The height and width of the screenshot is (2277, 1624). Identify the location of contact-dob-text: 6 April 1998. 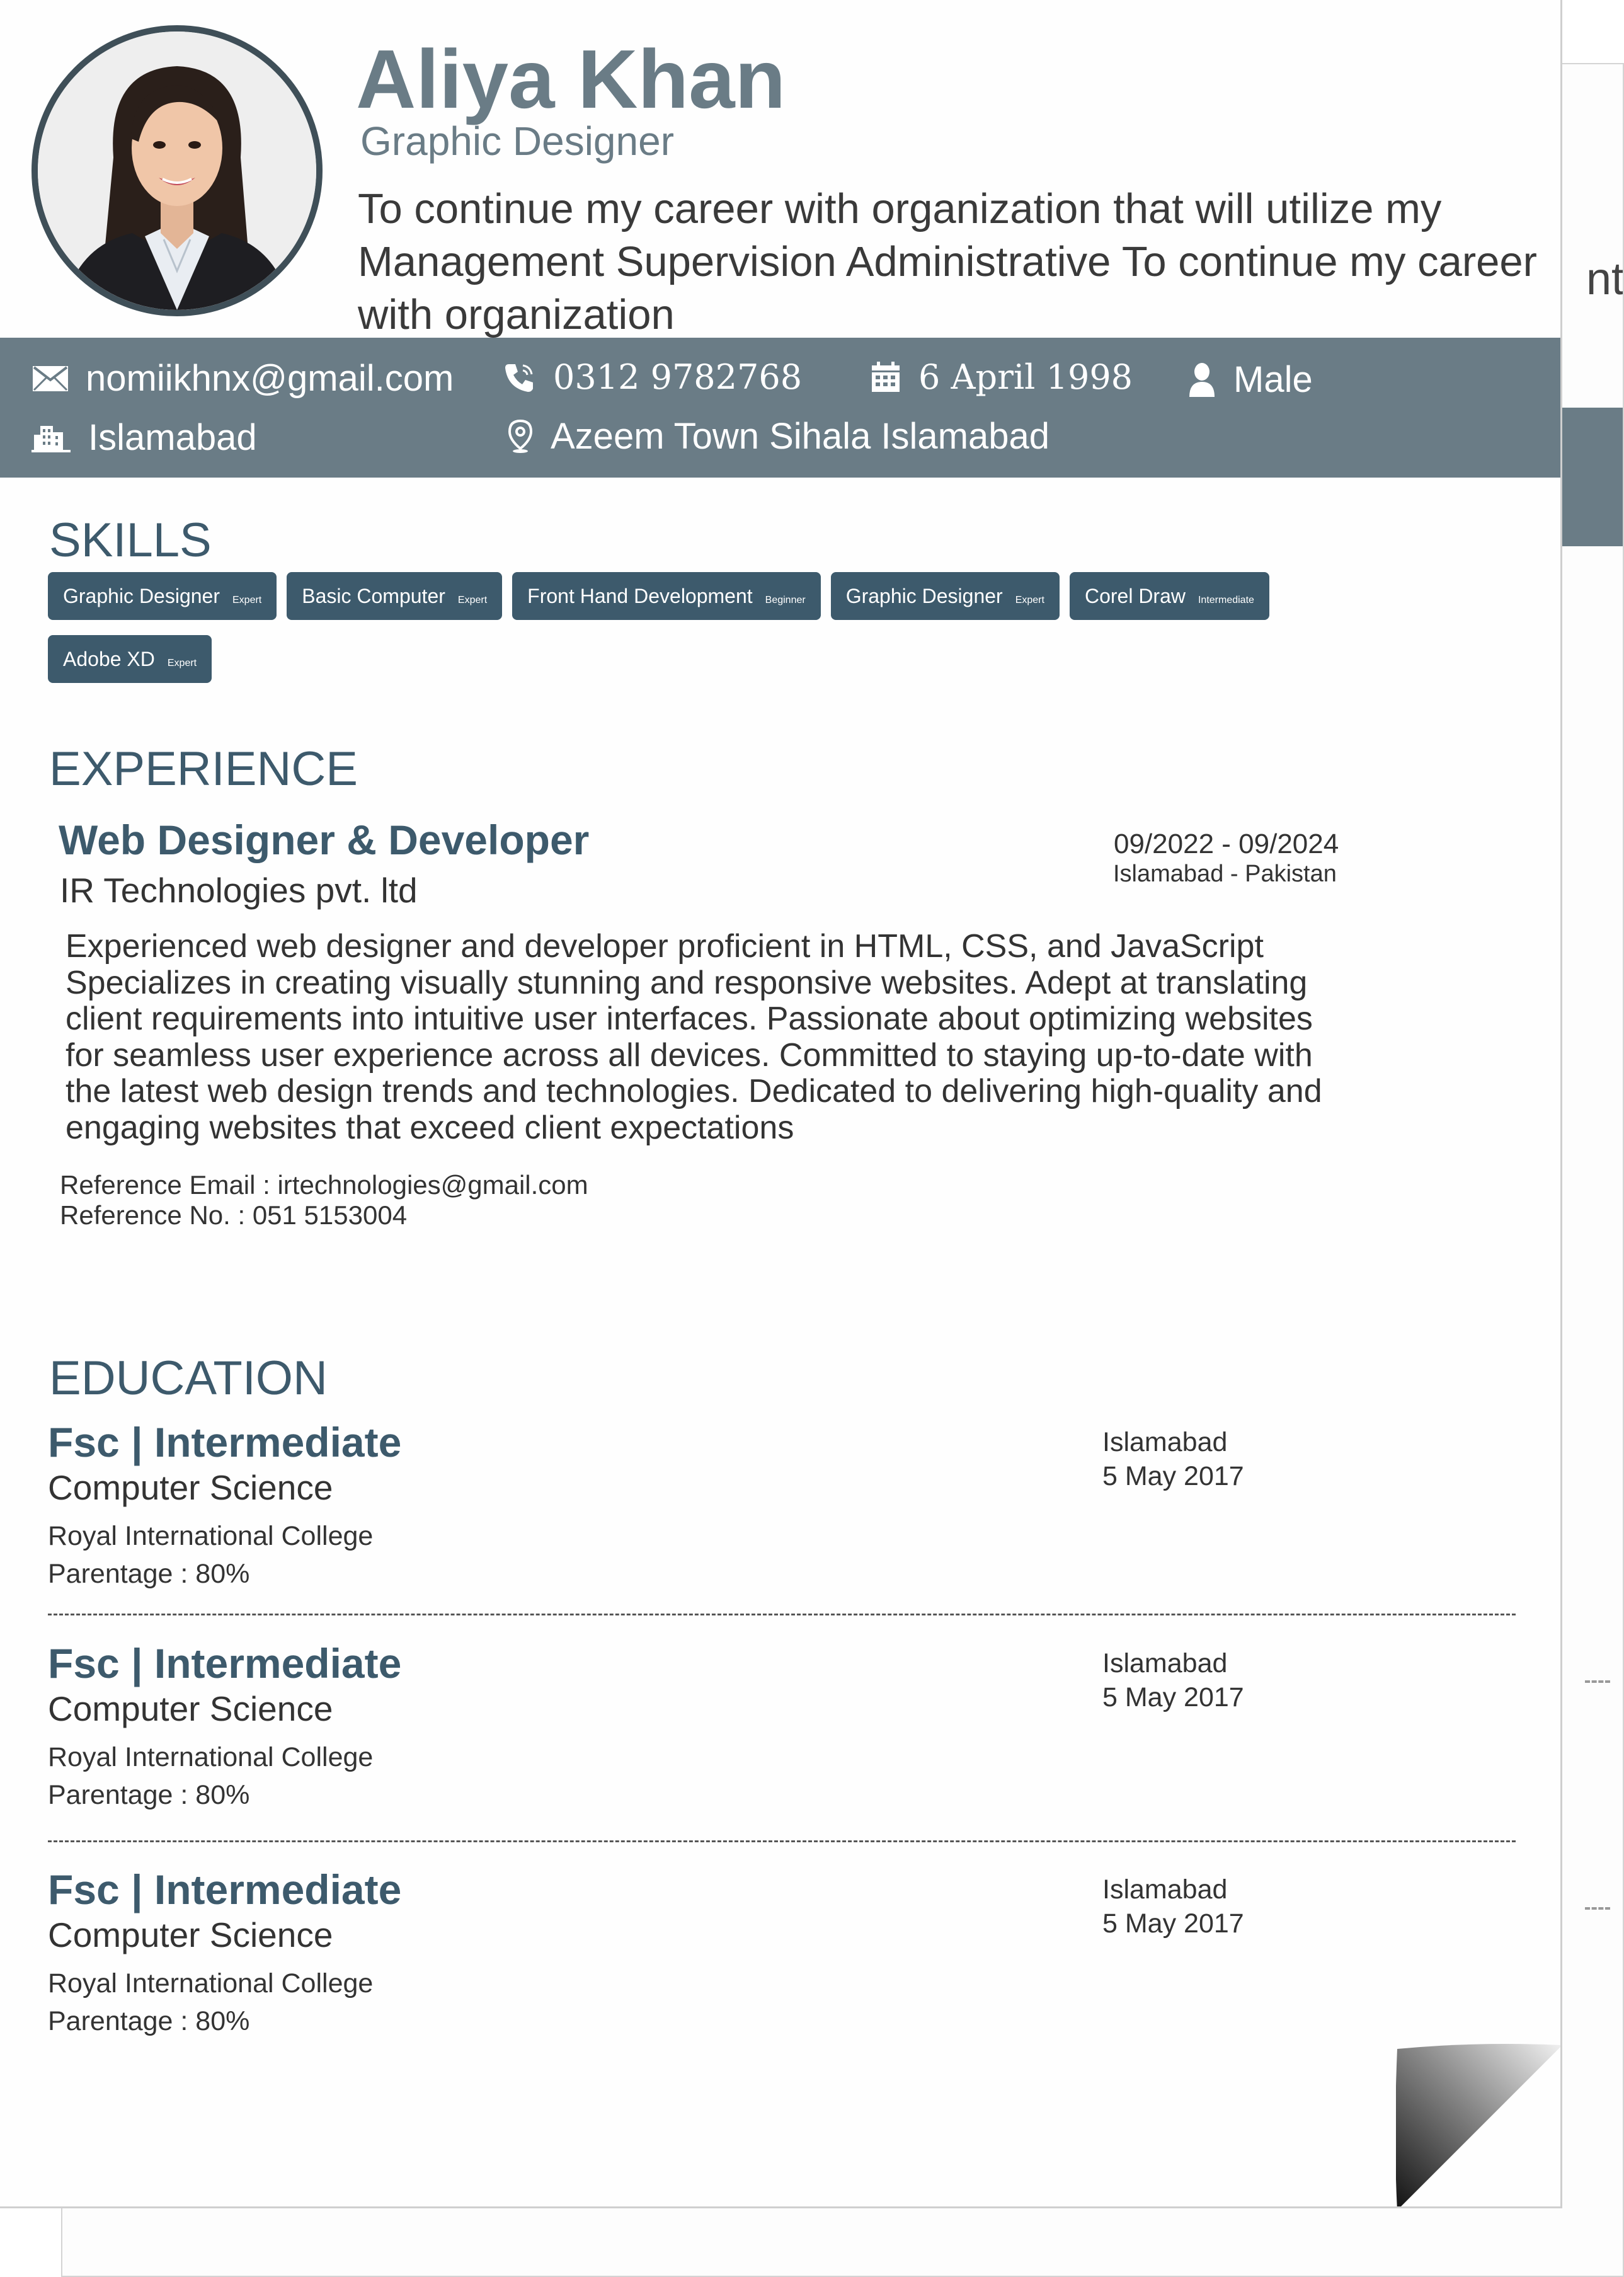
(1026, 377).